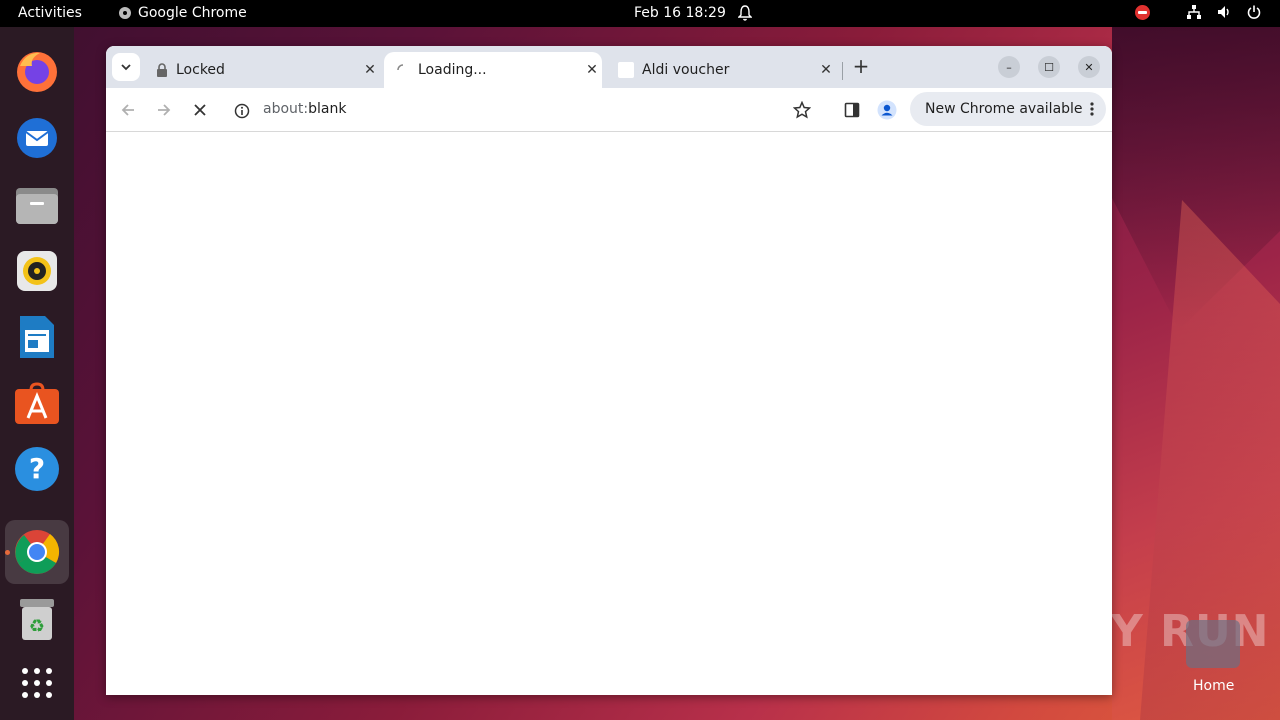 This screenshot has width=1280, height=720. What do you see at coordinates (1213, 644) in the screenshot?
I see `home-folder-icon` at bounding box center [1213, 644].